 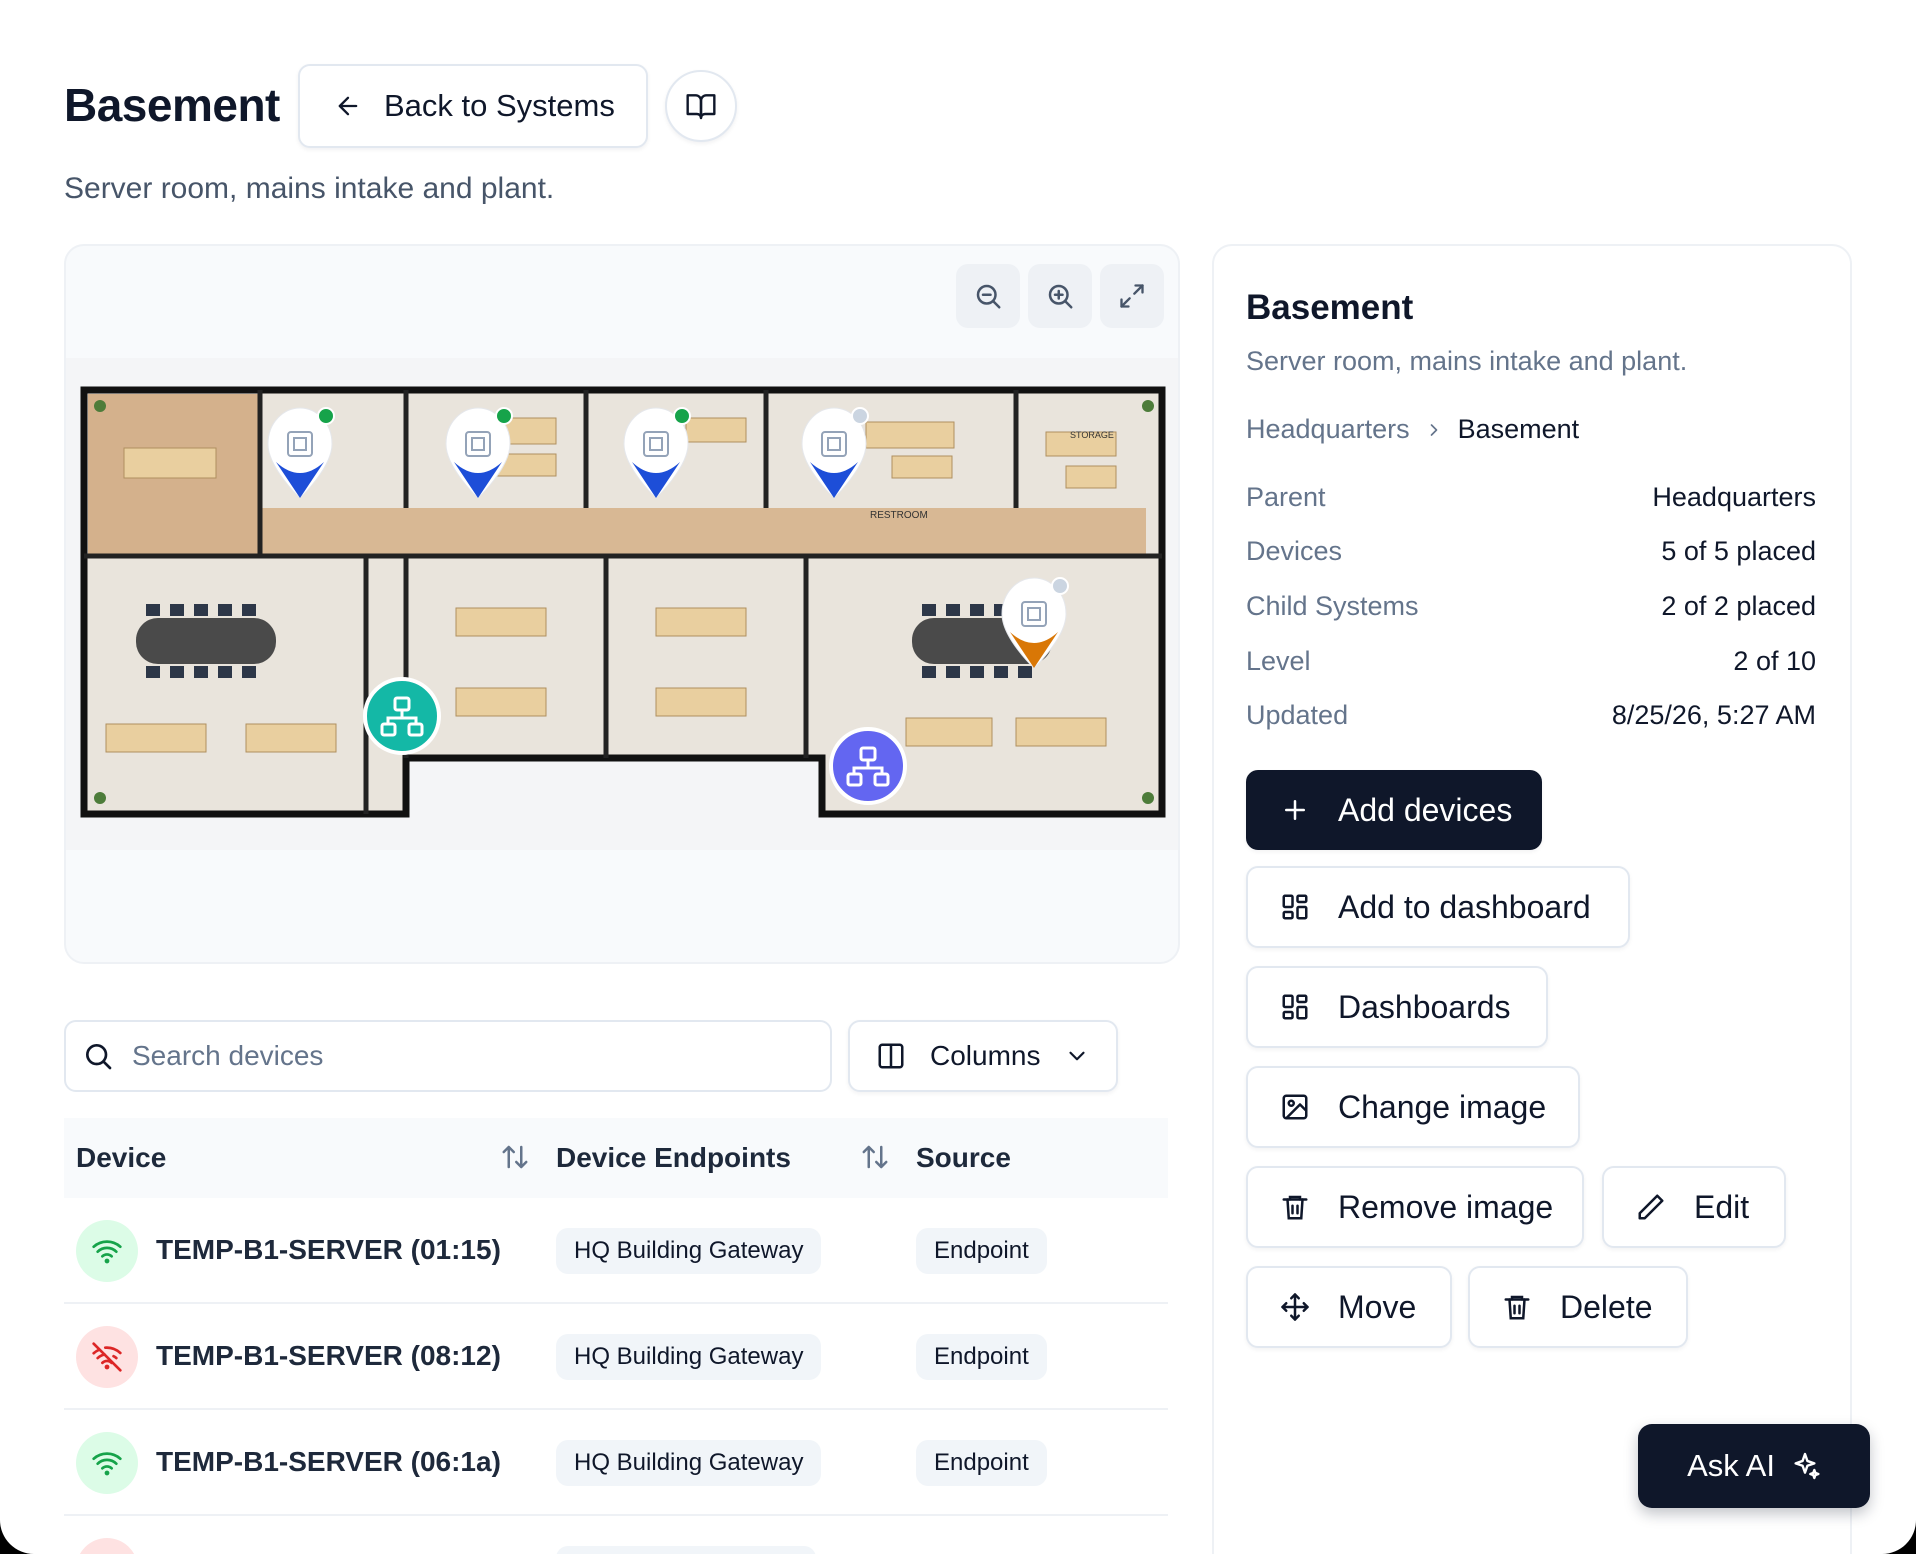 I want to click on remove-image-label: Remove image, so click(x=1446, y=1206).